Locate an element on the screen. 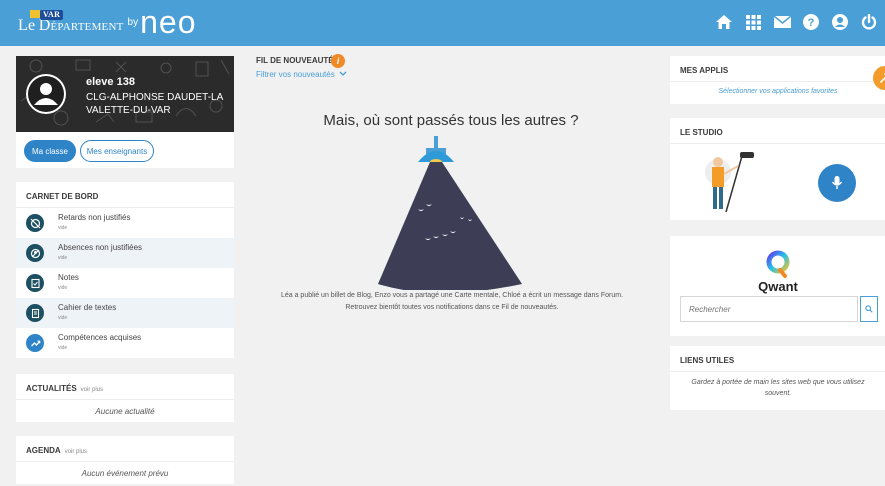  help-icon: ? is located at coordinates (811, 22).